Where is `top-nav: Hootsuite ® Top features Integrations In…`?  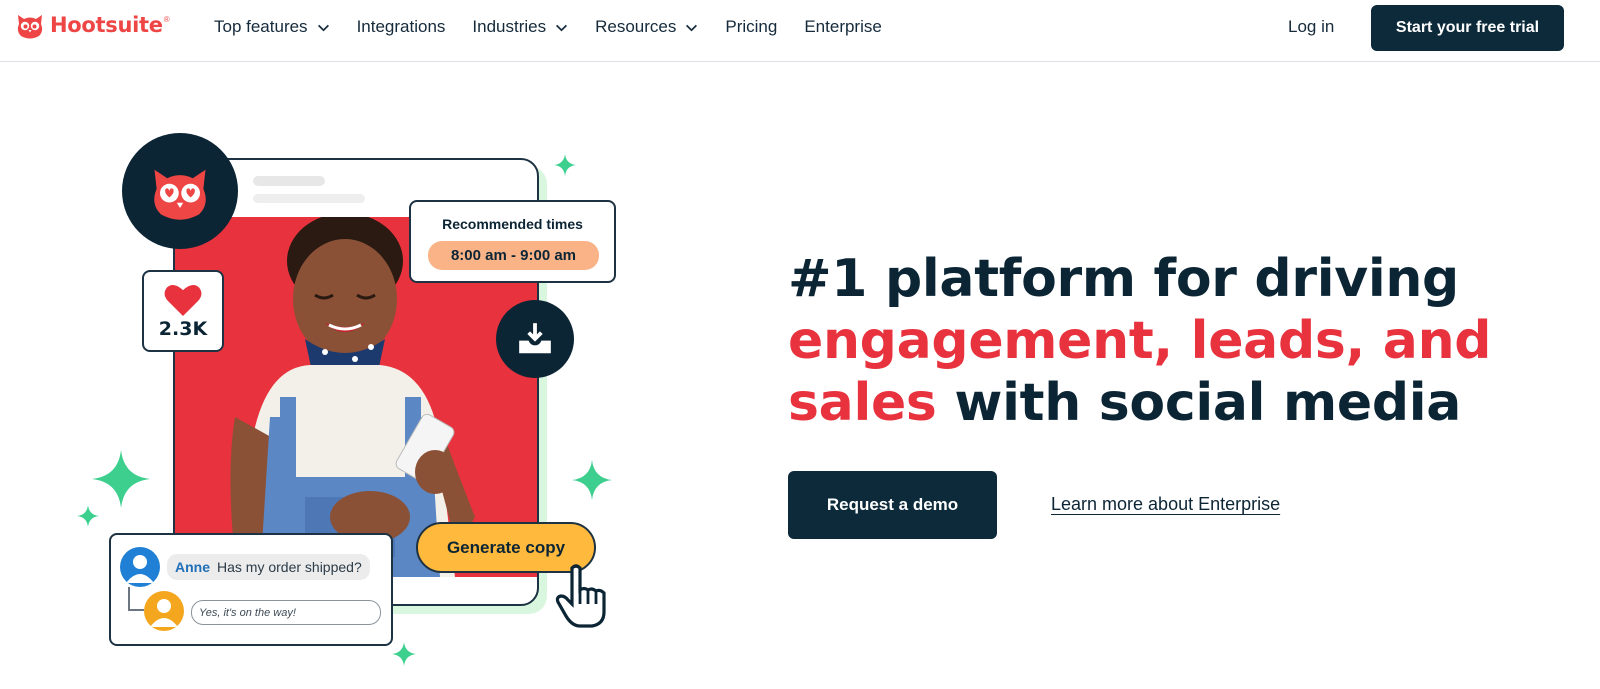 top-nav: Hootsuite ® Top features Integrations In… is located at coordinates (800, 31).